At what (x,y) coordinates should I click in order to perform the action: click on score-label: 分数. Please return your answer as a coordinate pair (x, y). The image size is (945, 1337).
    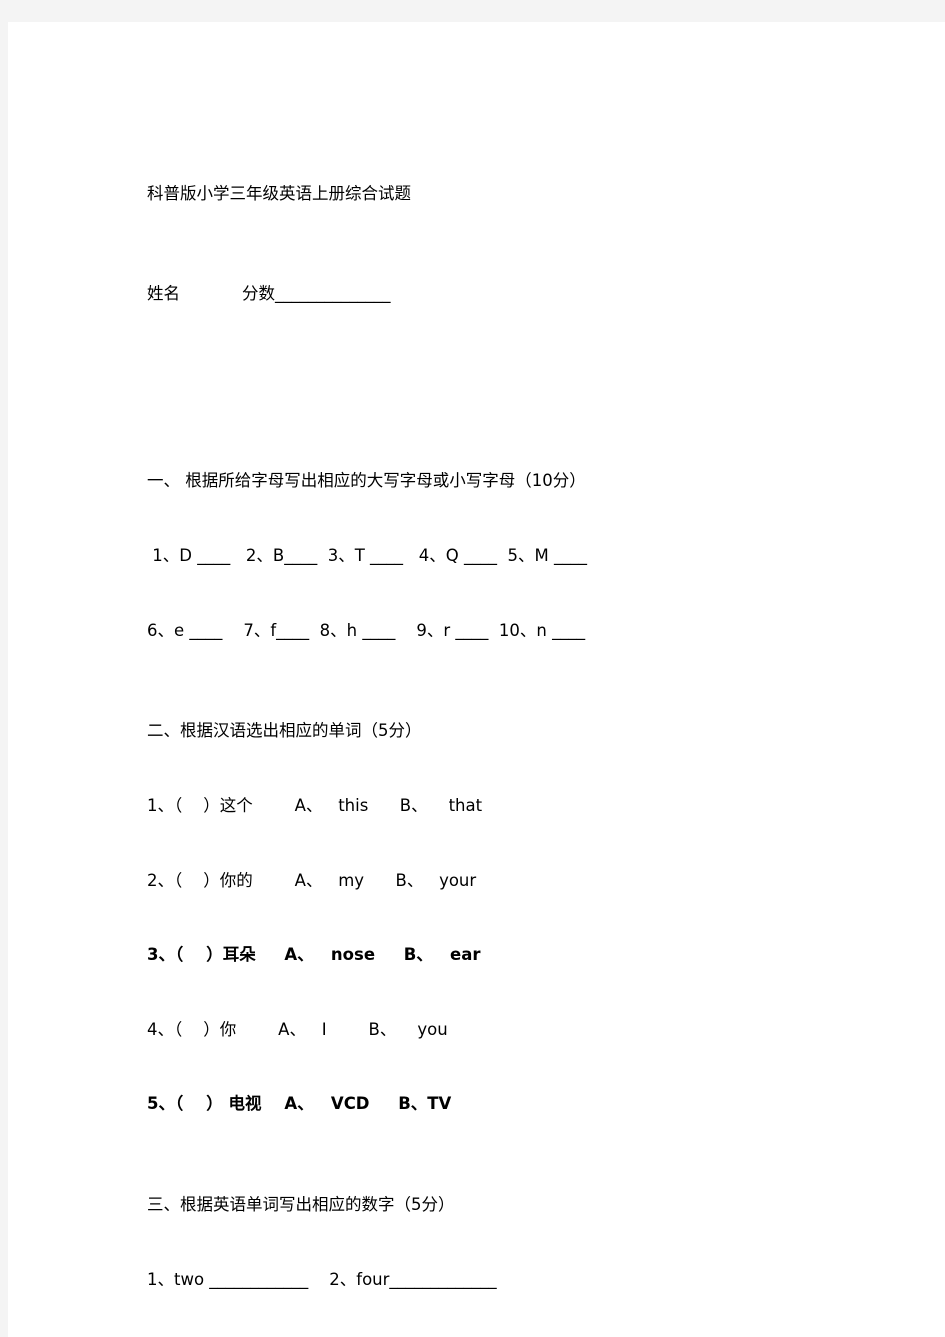
    Looking at the image, I should click on (258, 293).